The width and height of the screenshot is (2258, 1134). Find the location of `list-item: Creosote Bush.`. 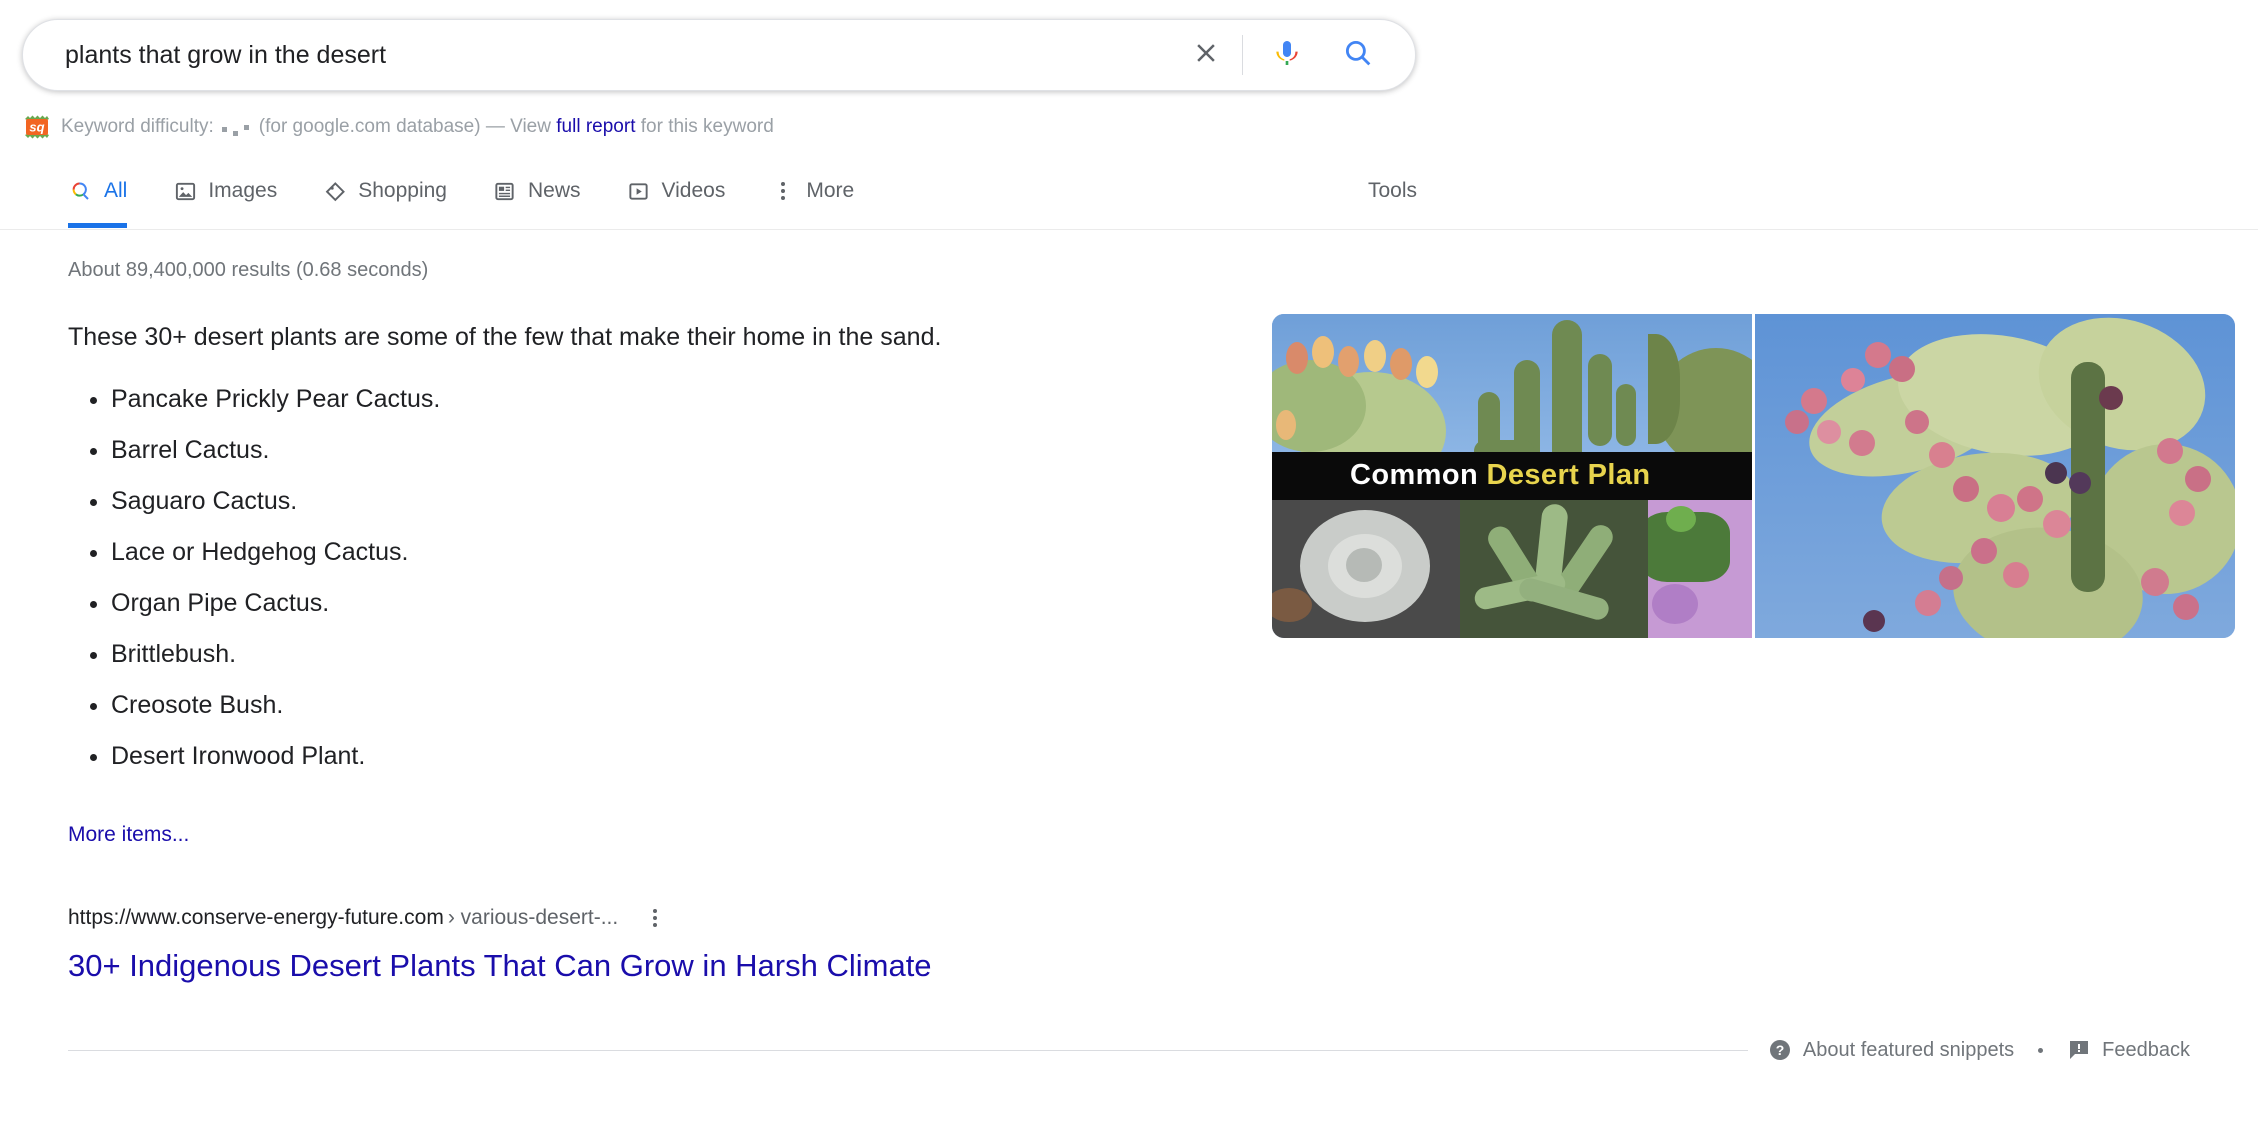

list-item: Creosote Bush. is located at coordinates (664, 705).